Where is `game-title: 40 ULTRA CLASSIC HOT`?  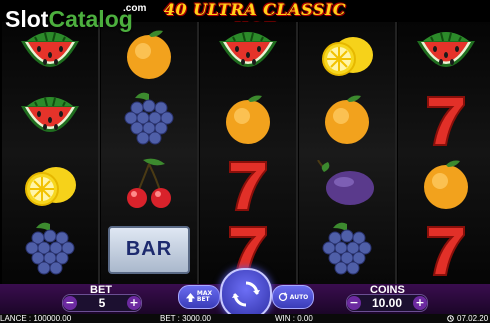
game-title: 40 ULTRA CLASSIC HOT is located at coordinates (255, 19).